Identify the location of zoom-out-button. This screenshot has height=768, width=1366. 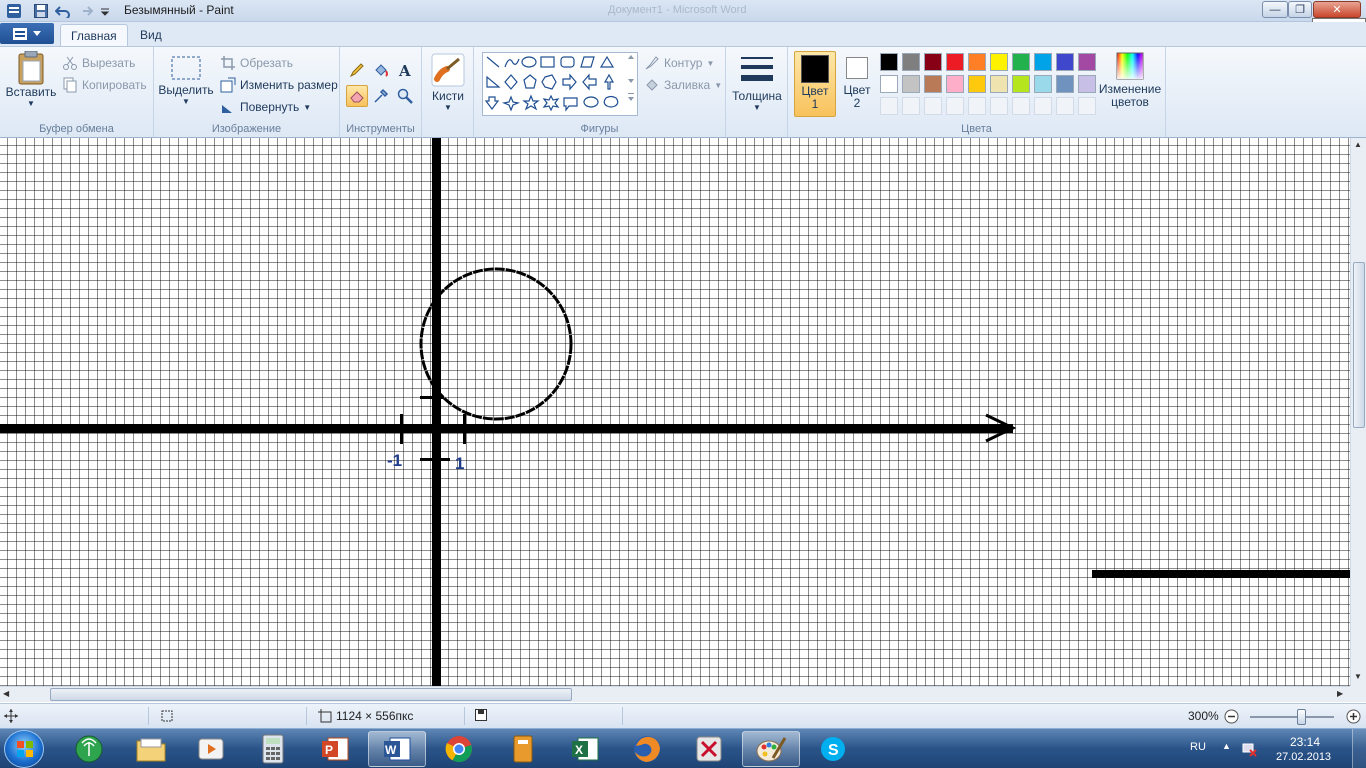
(1231, 716).